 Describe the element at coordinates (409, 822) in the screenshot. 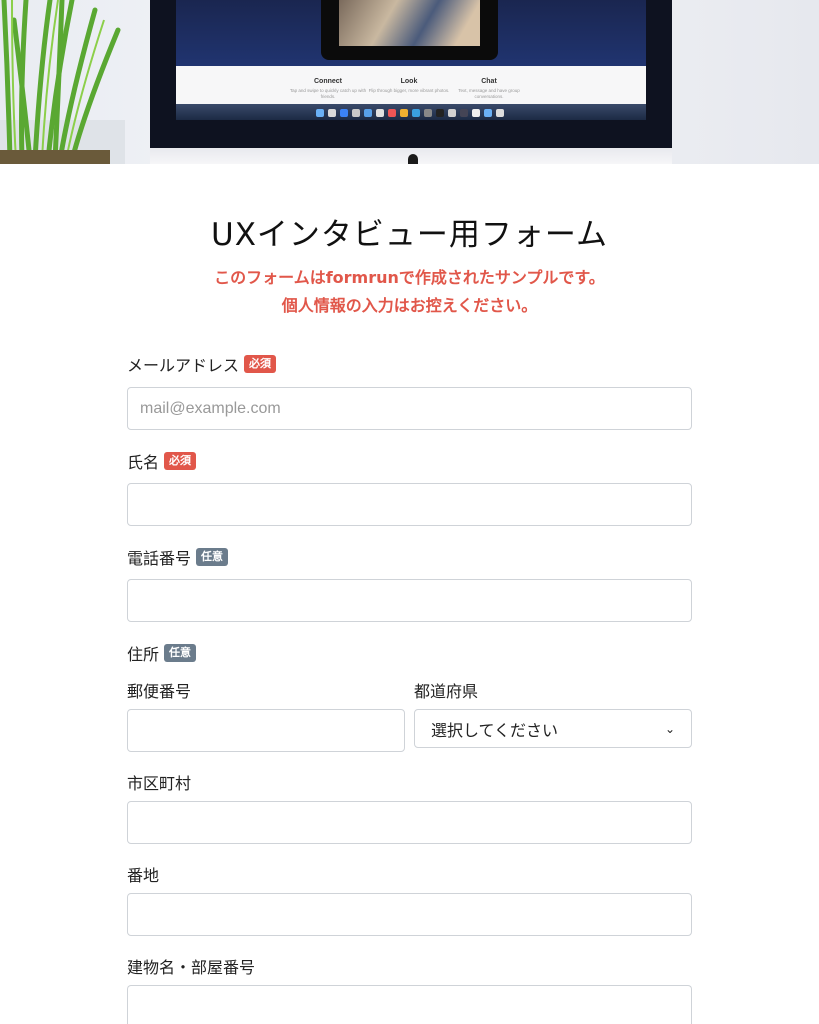

I see `city-input` at that location.